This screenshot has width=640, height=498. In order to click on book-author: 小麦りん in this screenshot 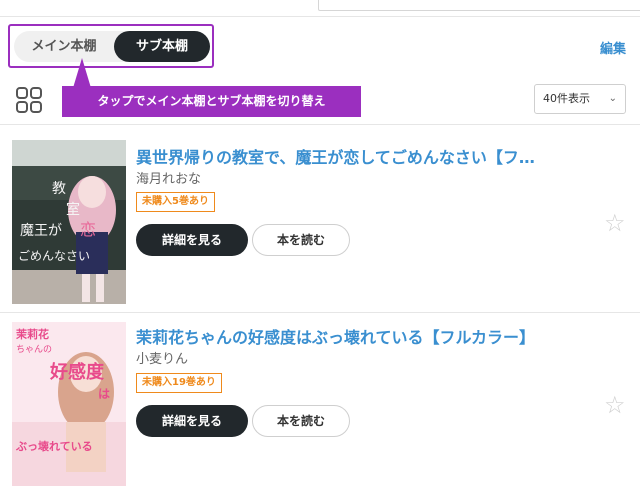, I will do `click(162, 359)`.